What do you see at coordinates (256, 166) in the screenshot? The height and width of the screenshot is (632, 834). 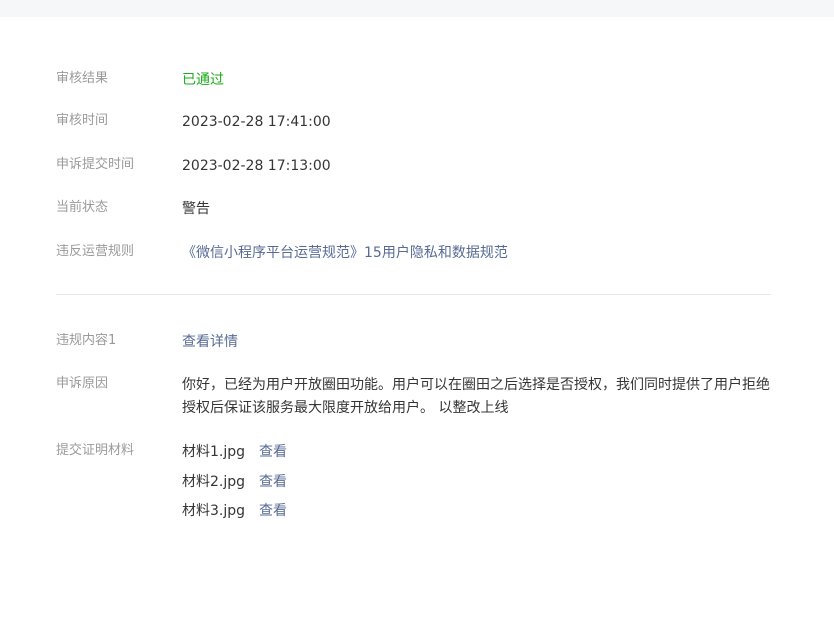 I see `appeal-time-value: 2023-02-28 17:13:00` at bounding box center [256, 166].